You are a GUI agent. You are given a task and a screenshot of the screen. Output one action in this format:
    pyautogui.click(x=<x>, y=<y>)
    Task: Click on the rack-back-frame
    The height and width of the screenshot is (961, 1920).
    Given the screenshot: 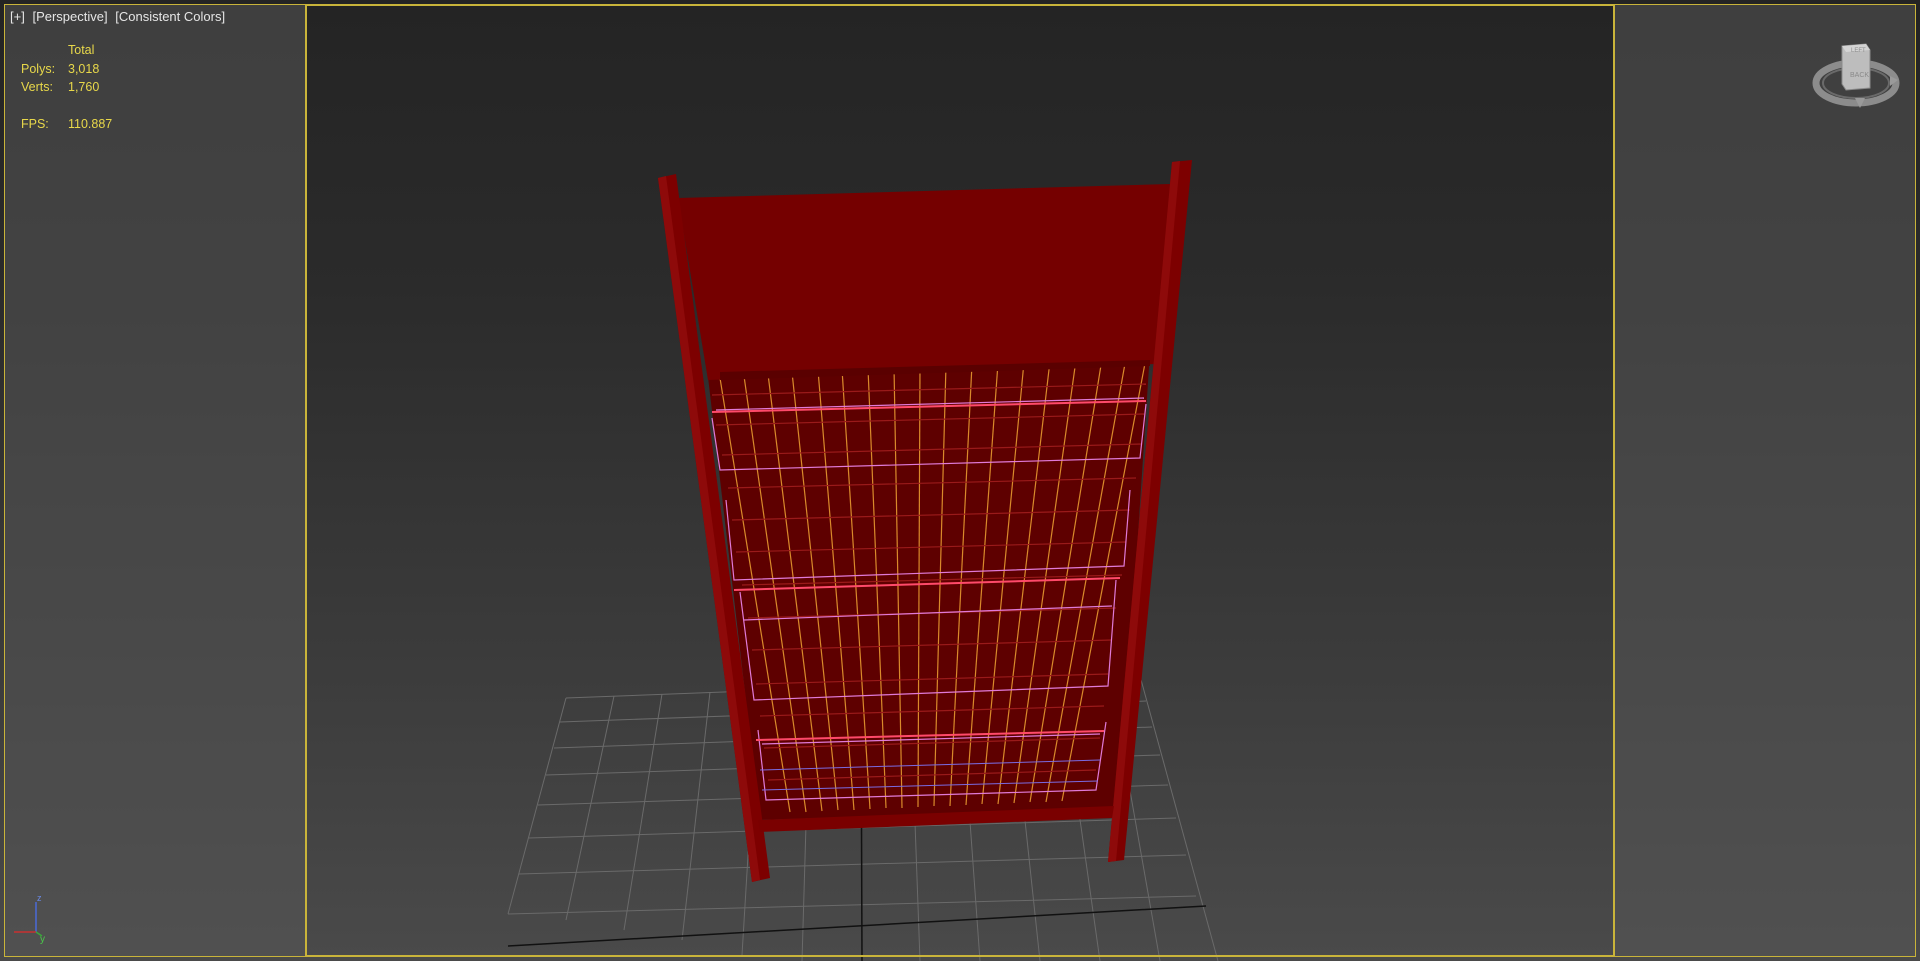 What is the action you would take?
    pyautogui.click(x=928, y=586)
    